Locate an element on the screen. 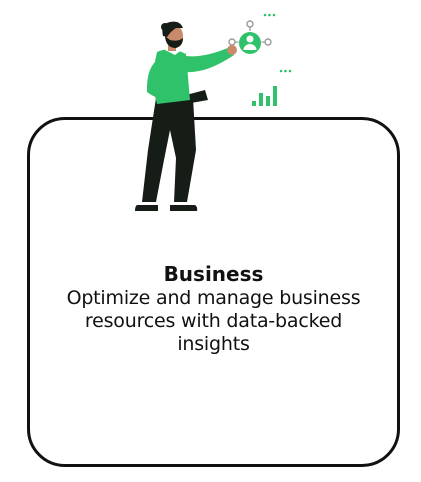  bar-chart-icon is located at coordinates (264, 96).